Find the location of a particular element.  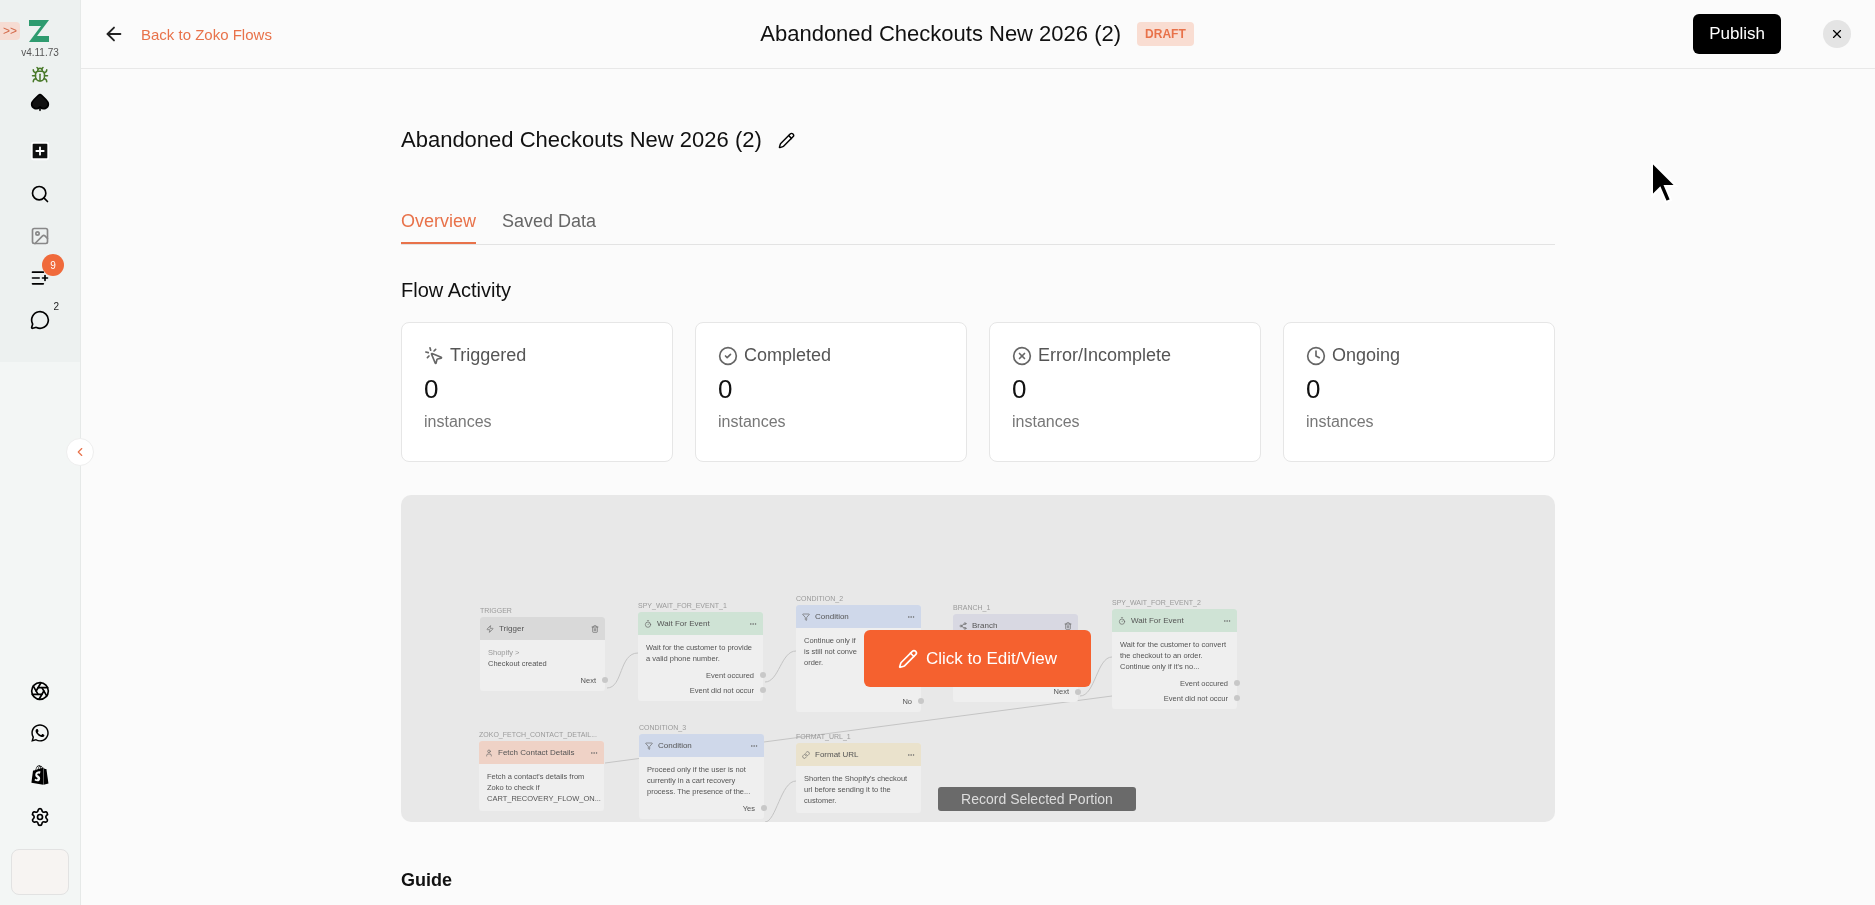

flow-name: Abandoned Checkouts New 2026 (2) is located at coordinates (581, 140).